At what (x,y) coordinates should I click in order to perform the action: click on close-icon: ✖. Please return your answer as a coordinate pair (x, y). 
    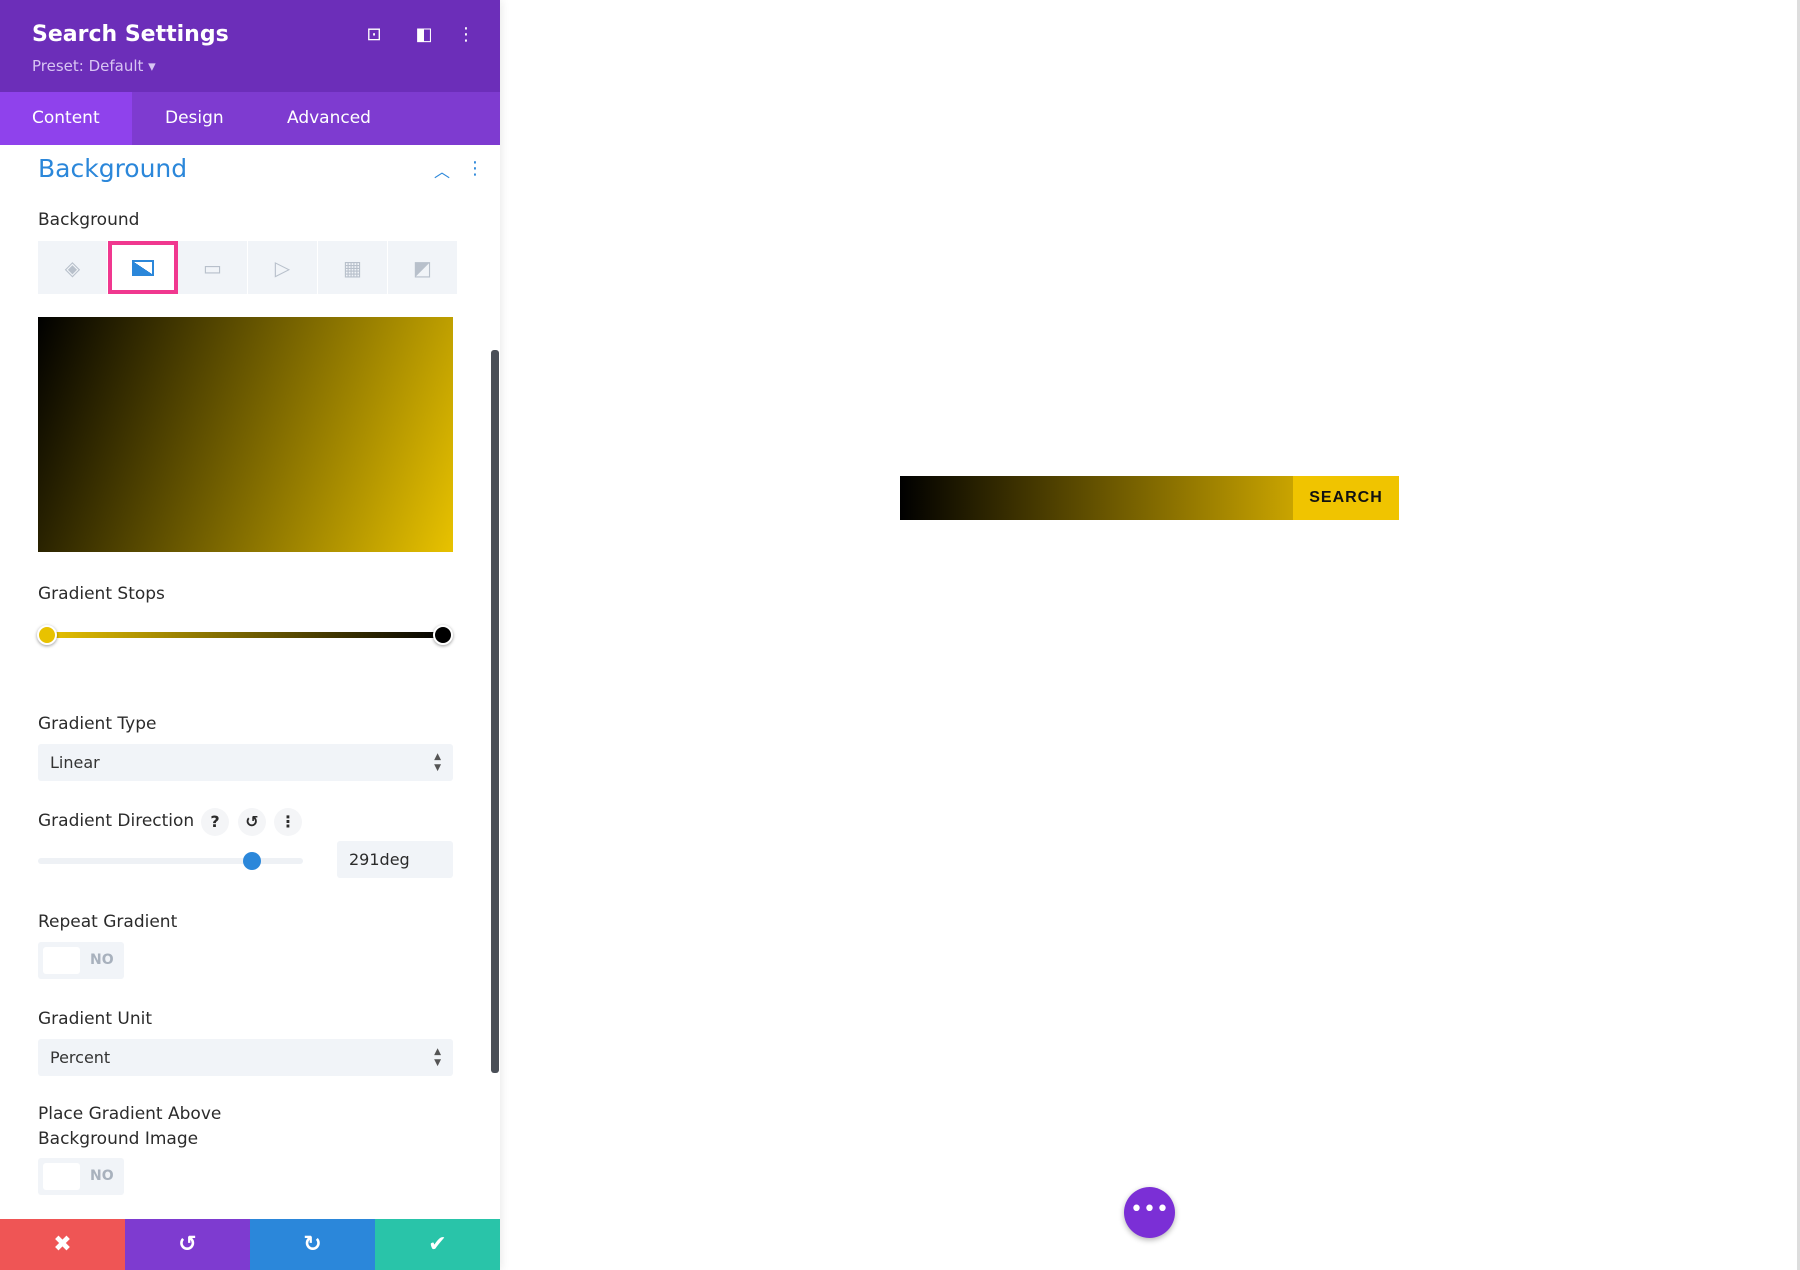
    Looking at the image, I should click on (62, 1244).